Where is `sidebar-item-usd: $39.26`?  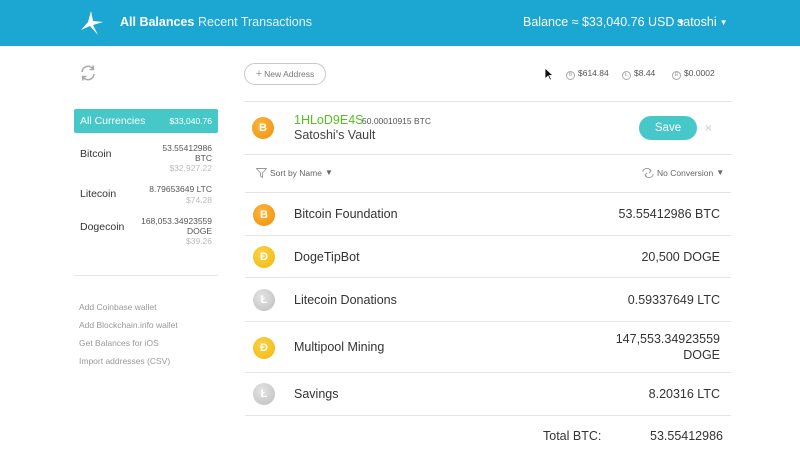
sidebar-item-usd: $39.26 is located at coordinates (199, 241).